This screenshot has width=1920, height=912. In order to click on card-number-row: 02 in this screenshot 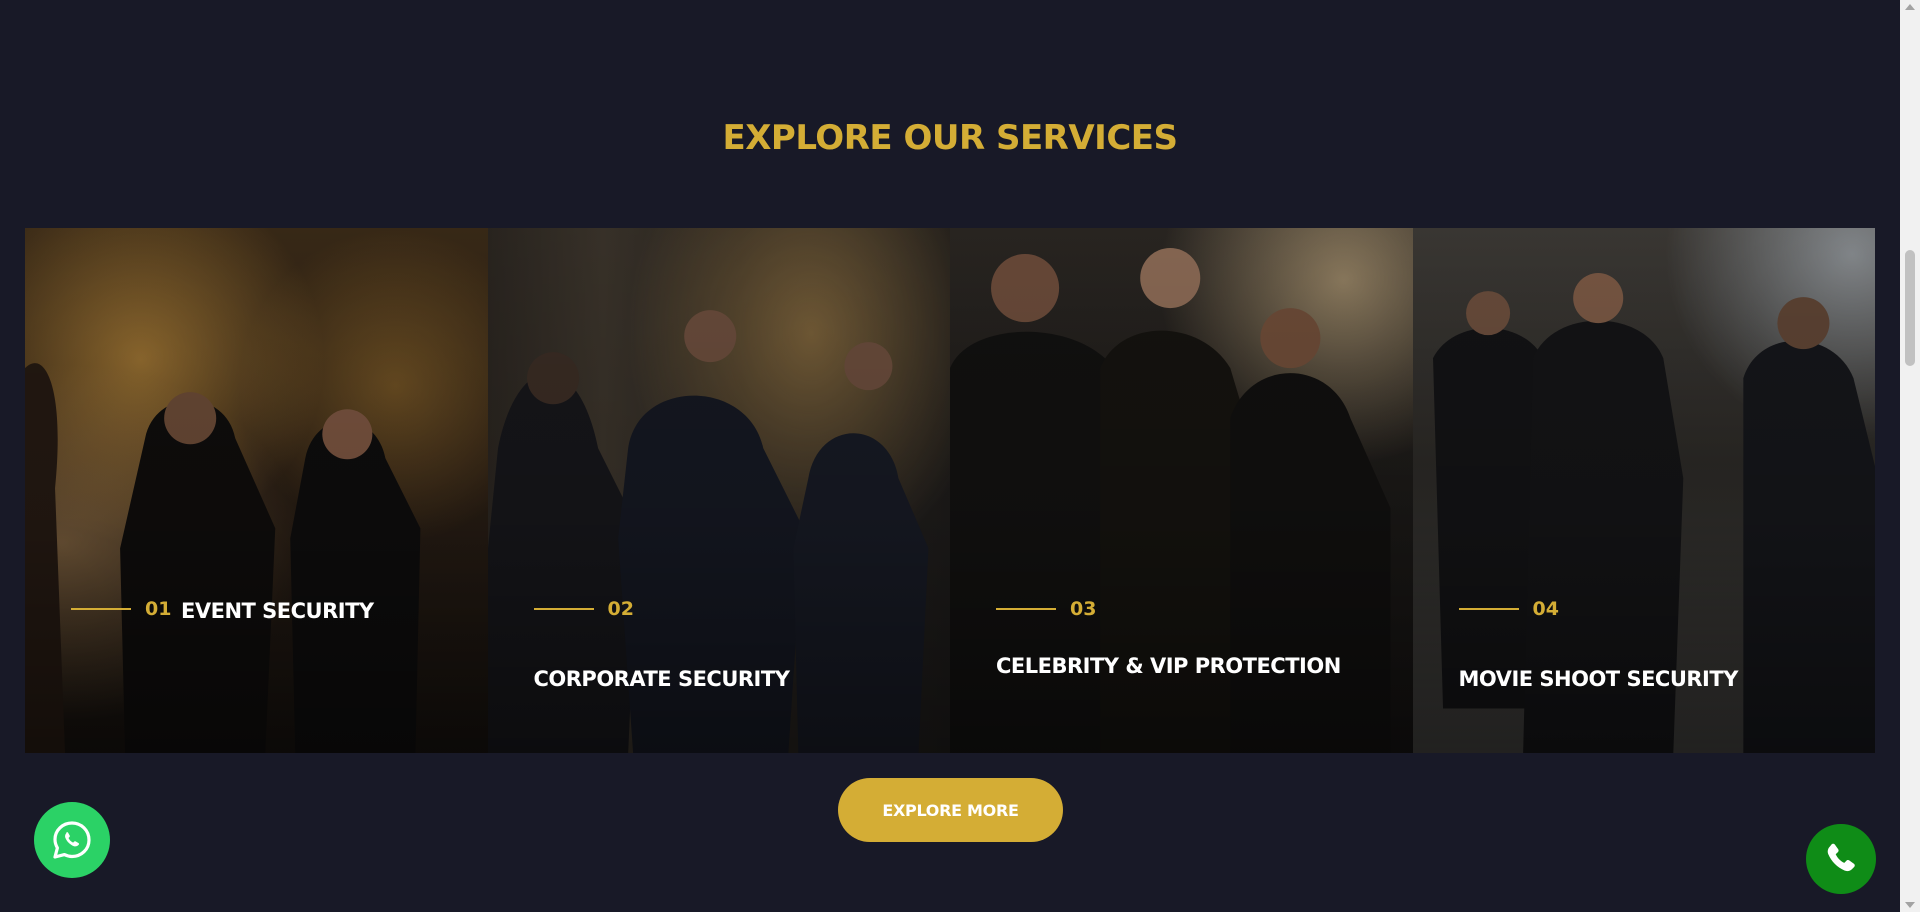, I will do `click(723, 609)`.